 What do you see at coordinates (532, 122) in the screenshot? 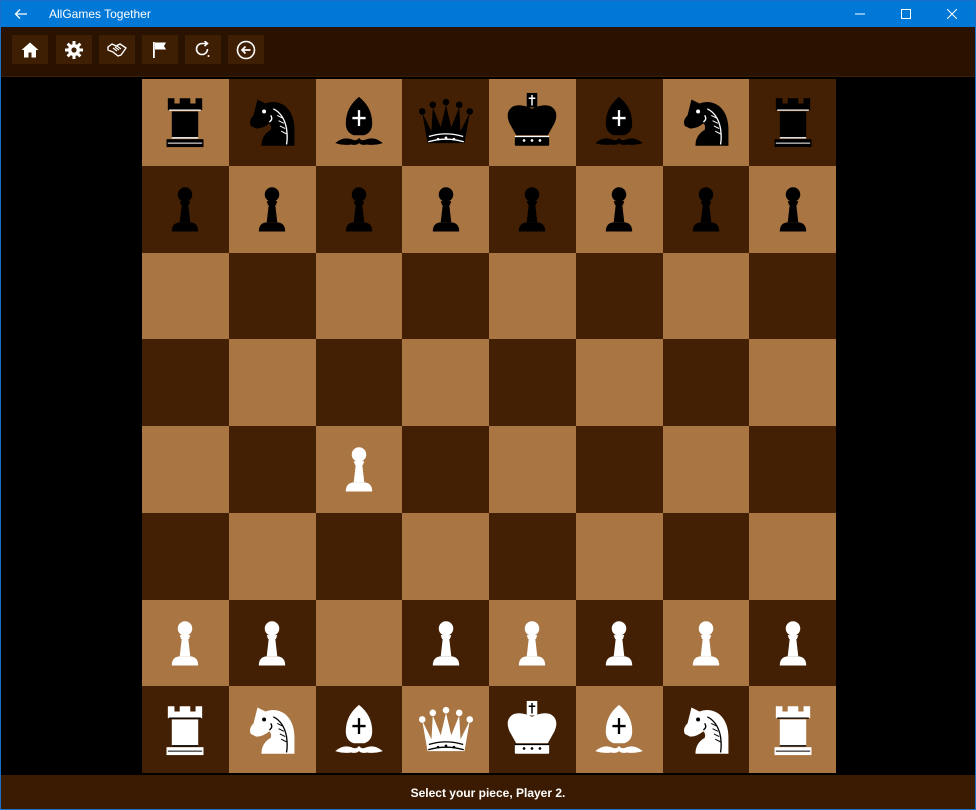
I see `board-square-e8` at bounding box center [532, 122].